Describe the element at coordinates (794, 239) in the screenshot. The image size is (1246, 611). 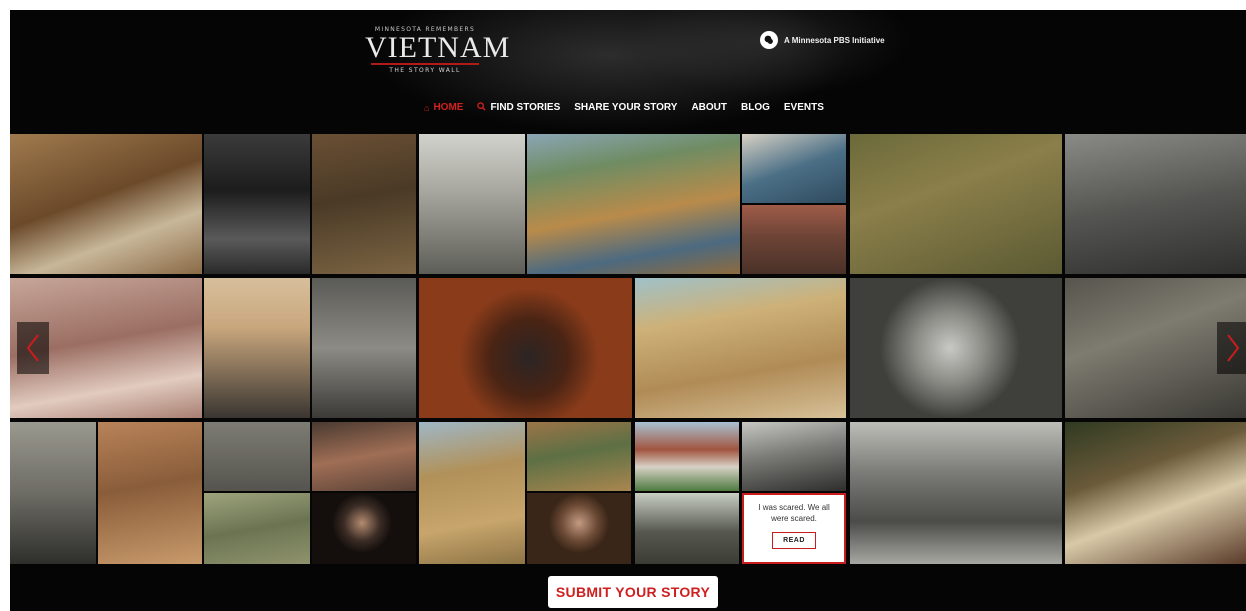
I see `story-photo-river-landscape` at that location.